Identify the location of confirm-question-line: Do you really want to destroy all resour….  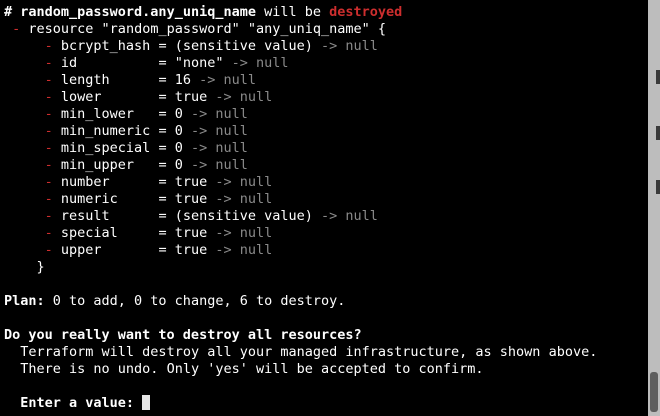
(300, 335).